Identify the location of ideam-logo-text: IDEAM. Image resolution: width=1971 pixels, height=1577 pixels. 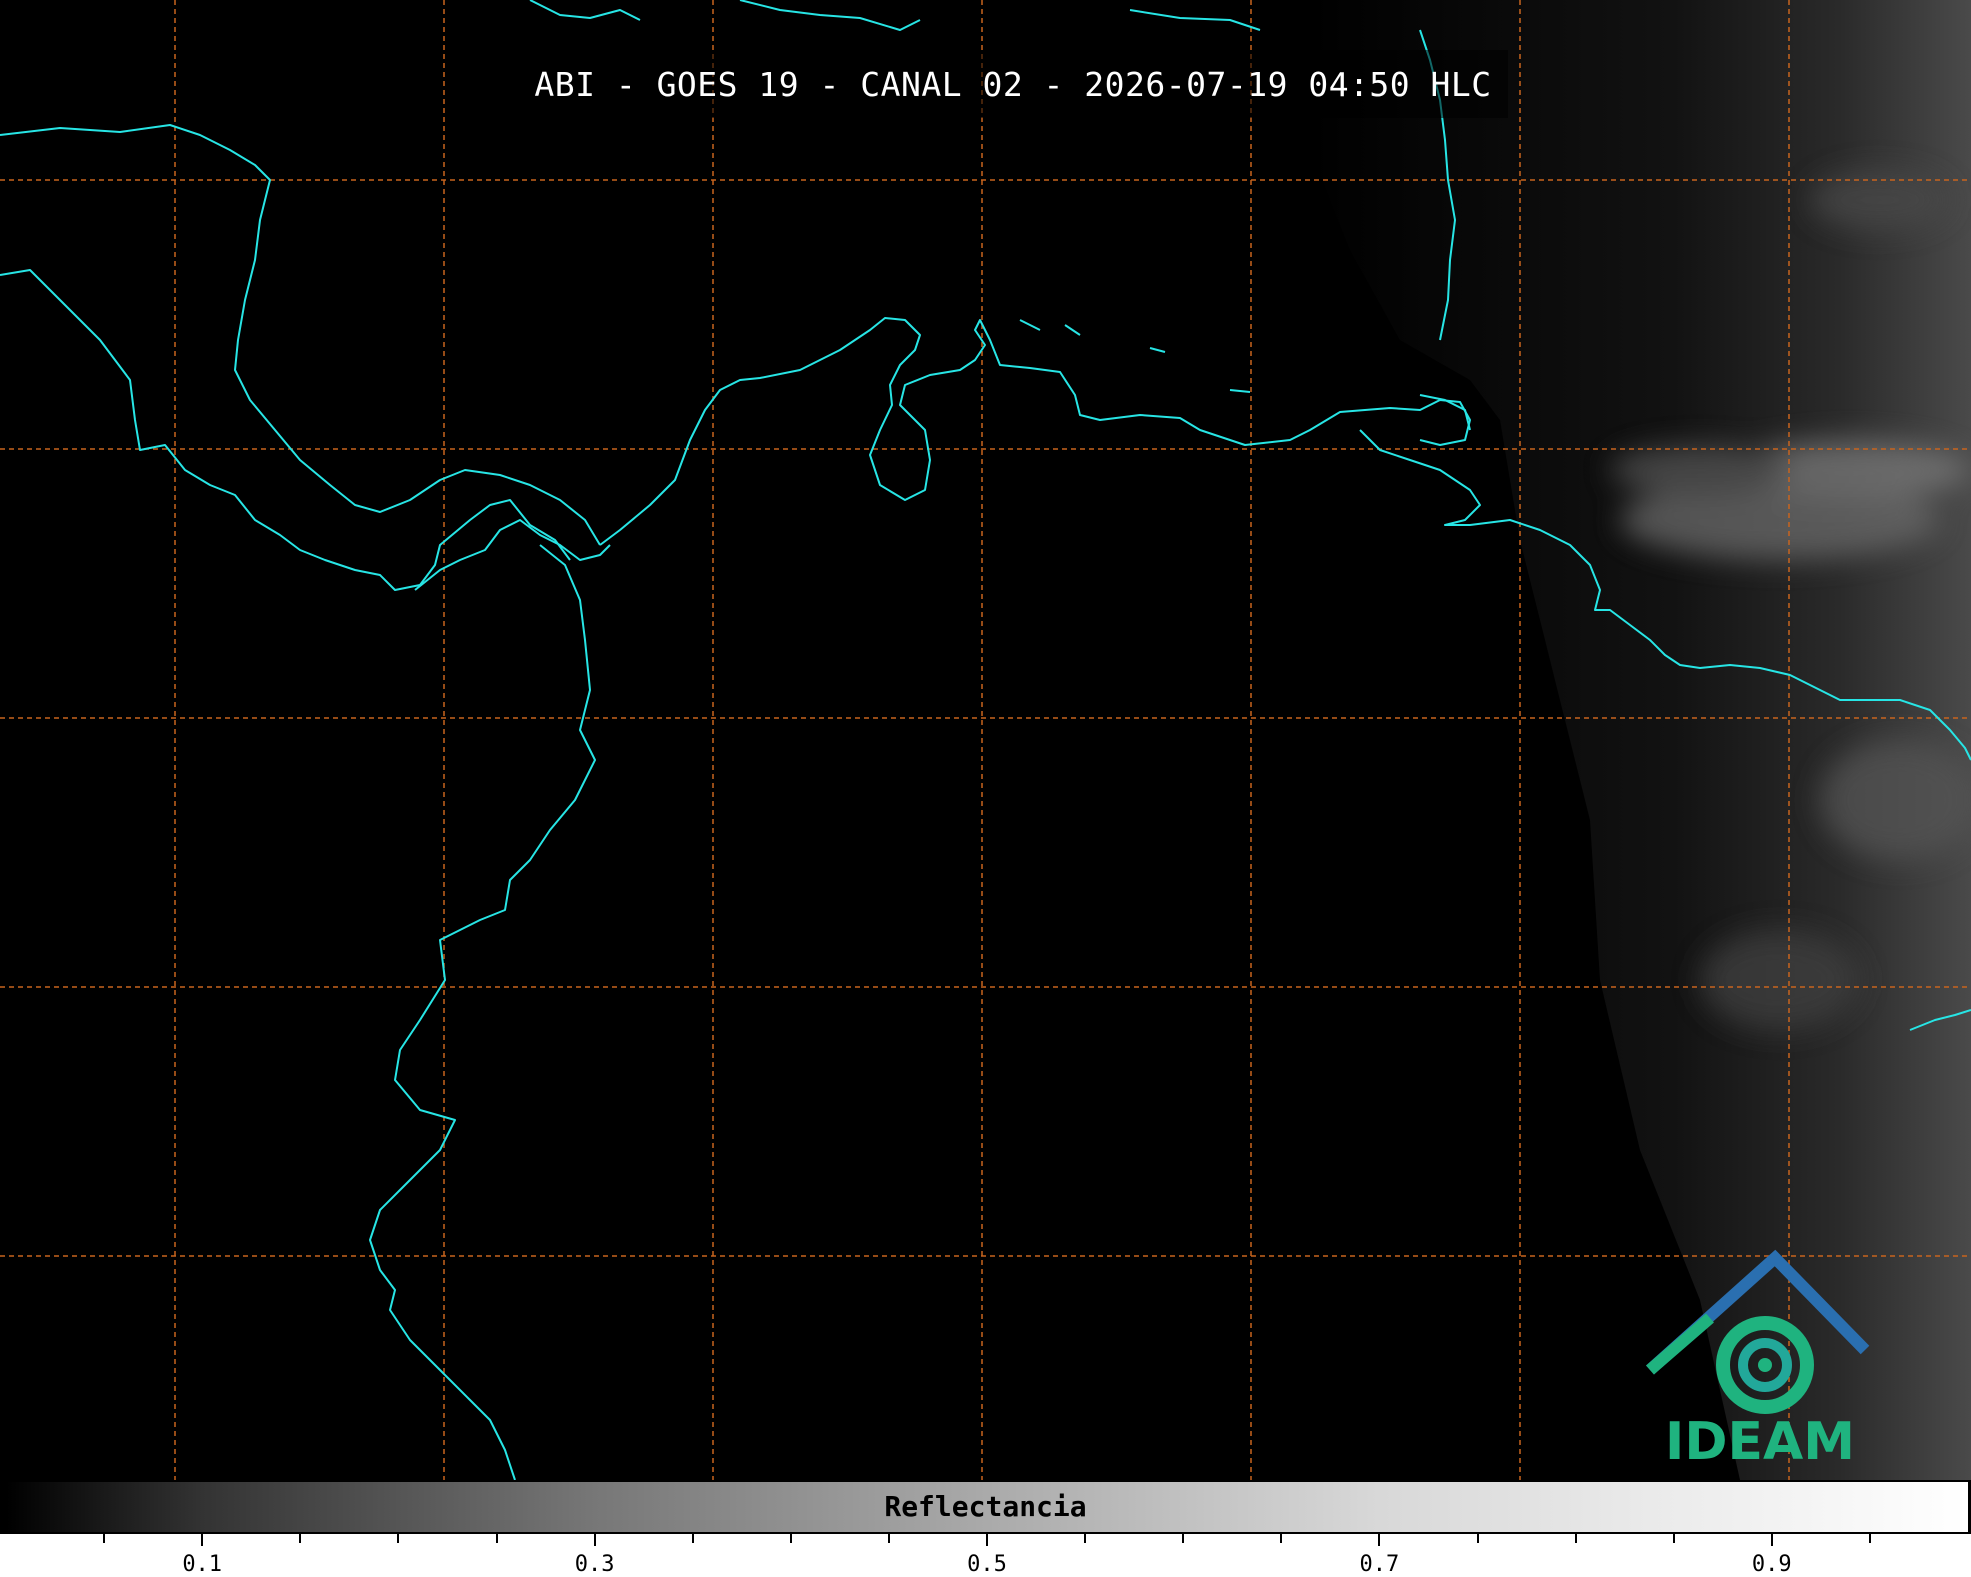
(1760, 1442).